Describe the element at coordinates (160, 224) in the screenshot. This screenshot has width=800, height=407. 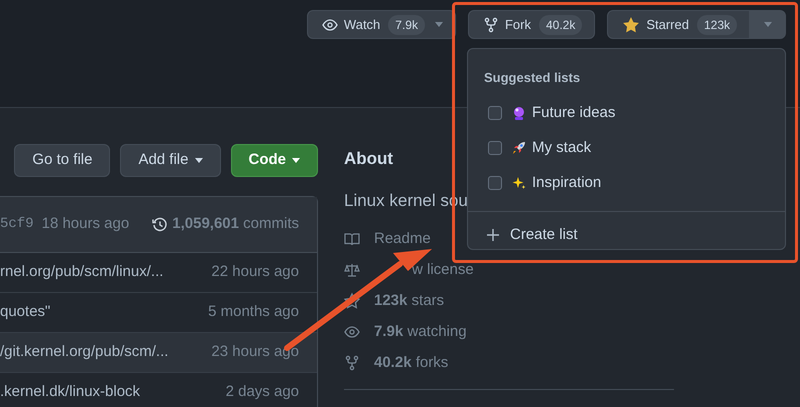
I see `history-icon` at that location.